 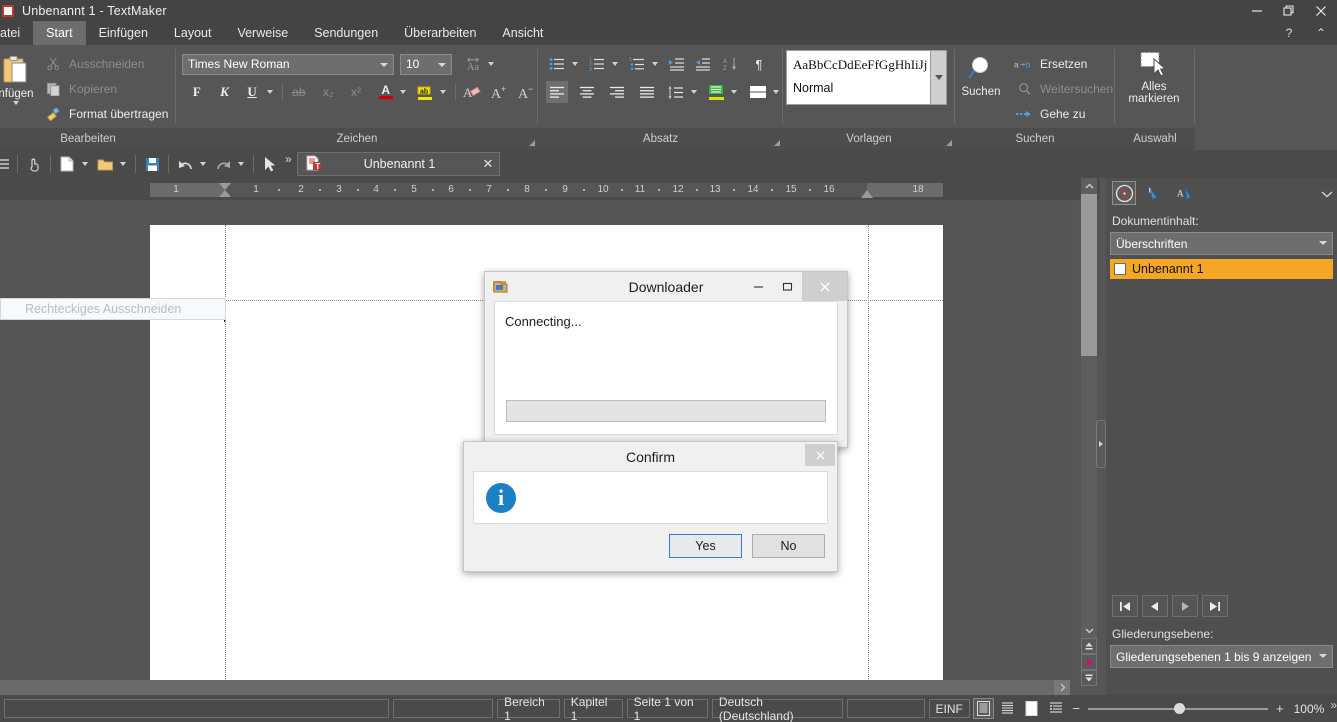 What do you see at coordinates (667, 708) in the screenshot?
I see `status-page: Seite 1 von 1` at bounding box center [667, 708].